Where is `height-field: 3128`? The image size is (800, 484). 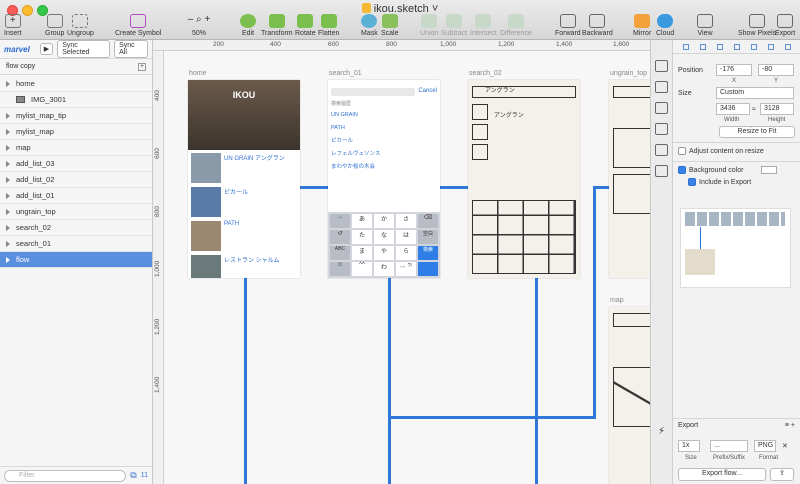 height-field: 3128 is located at coordinates (777, 109).